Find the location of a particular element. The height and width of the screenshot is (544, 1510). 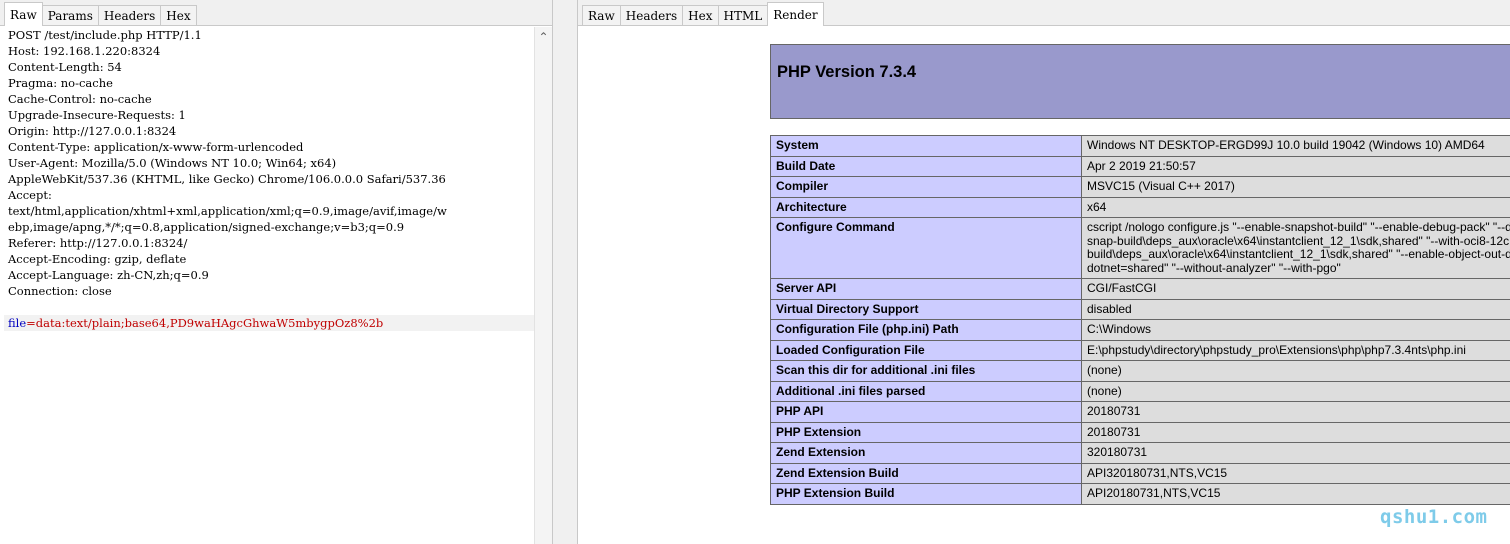

phpinfo-value: Apr 2 2019 21:50:57 is located at coordinates (1295, 166).